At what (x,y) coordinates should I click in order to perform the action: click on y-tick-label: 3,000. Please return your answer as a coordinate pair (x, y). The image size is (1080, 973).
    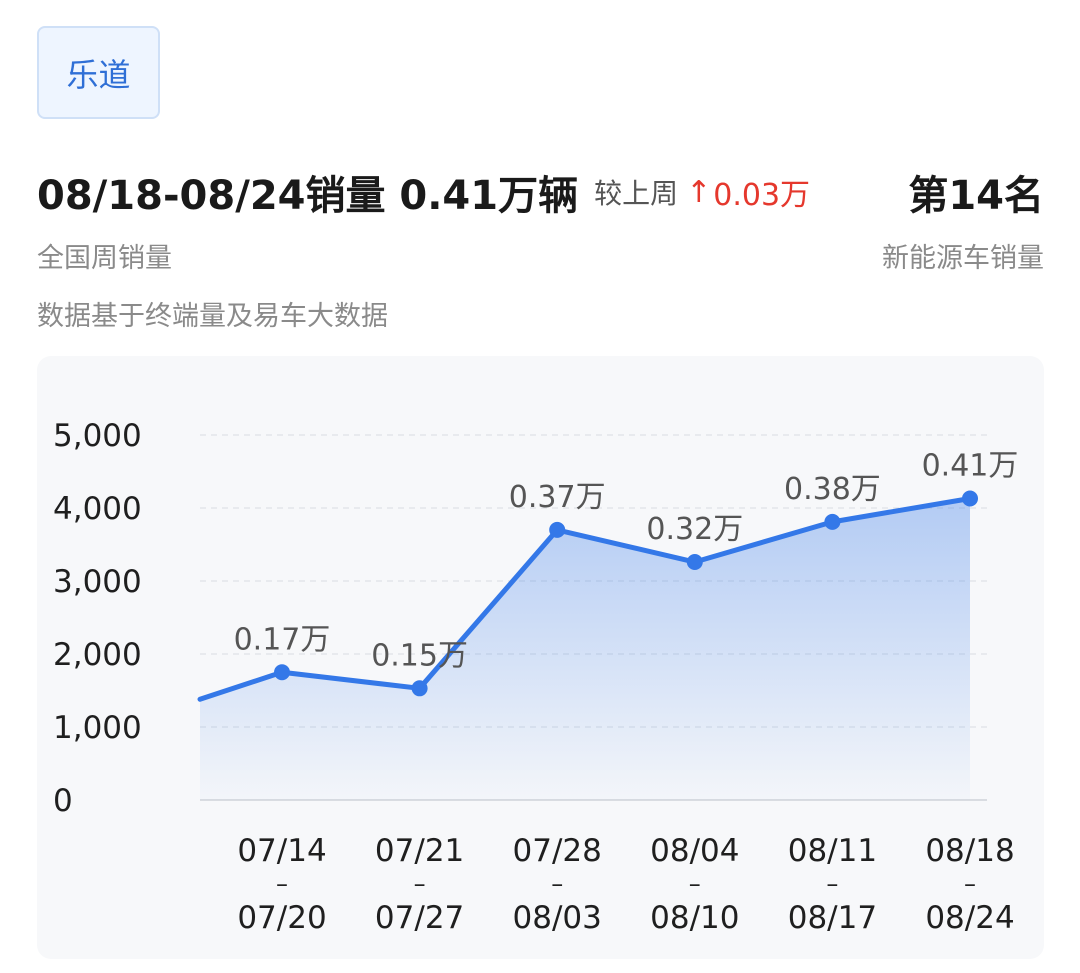
    Looking at the image, I should click on (97, 582).